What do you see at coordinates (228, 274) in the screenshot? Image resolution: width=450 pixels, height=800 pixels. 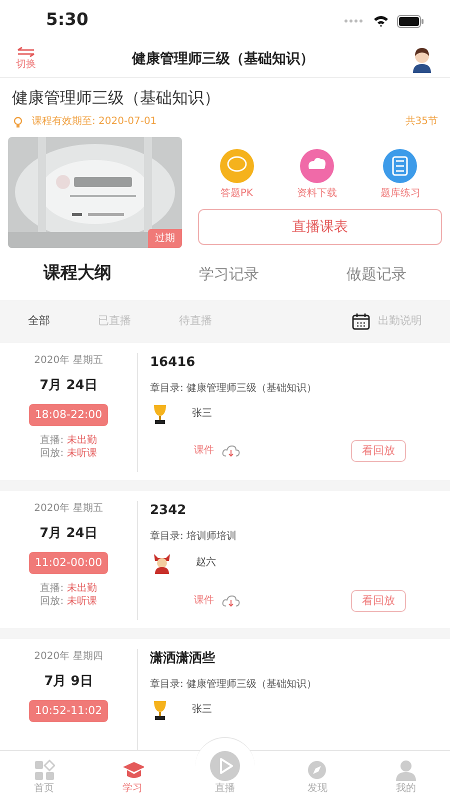 I see `tab: 学习记录` at bounding box center [228, 274].